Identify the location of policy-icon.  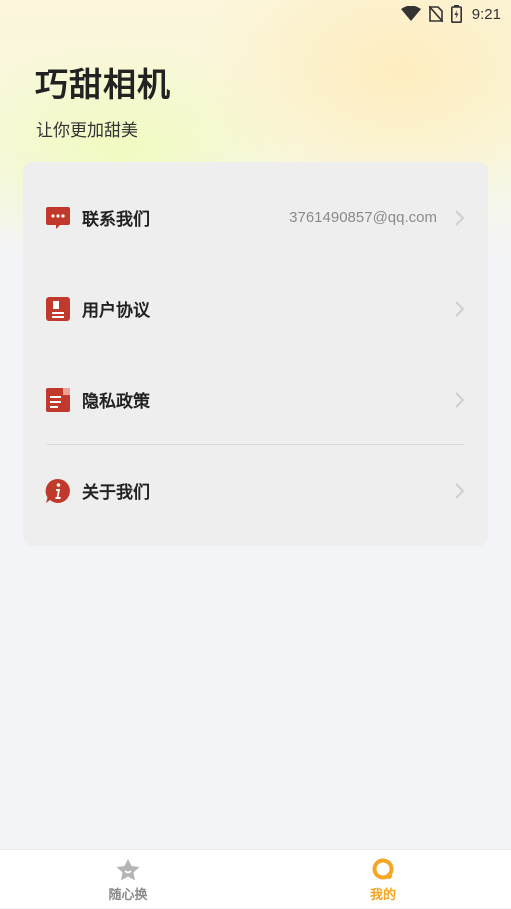
(58, 400).